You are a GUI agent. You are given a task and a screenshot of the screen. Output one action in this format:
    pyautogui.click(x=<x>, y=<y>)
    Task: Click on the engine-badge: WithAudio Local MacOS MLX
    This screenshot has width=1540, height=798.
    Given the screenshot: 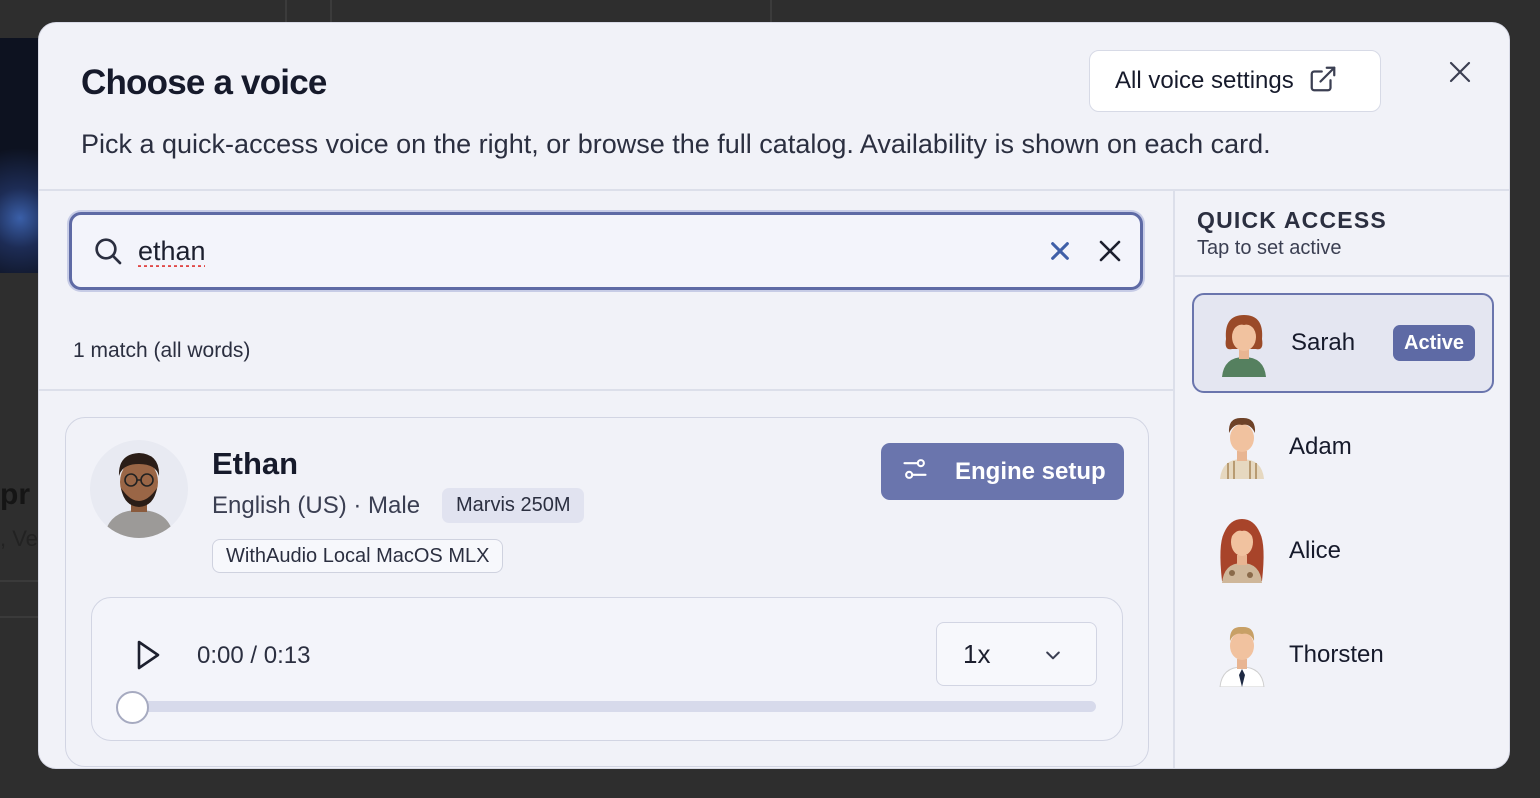 What is the action you would take?
    pyautogui.click(x=358, y=556)
    